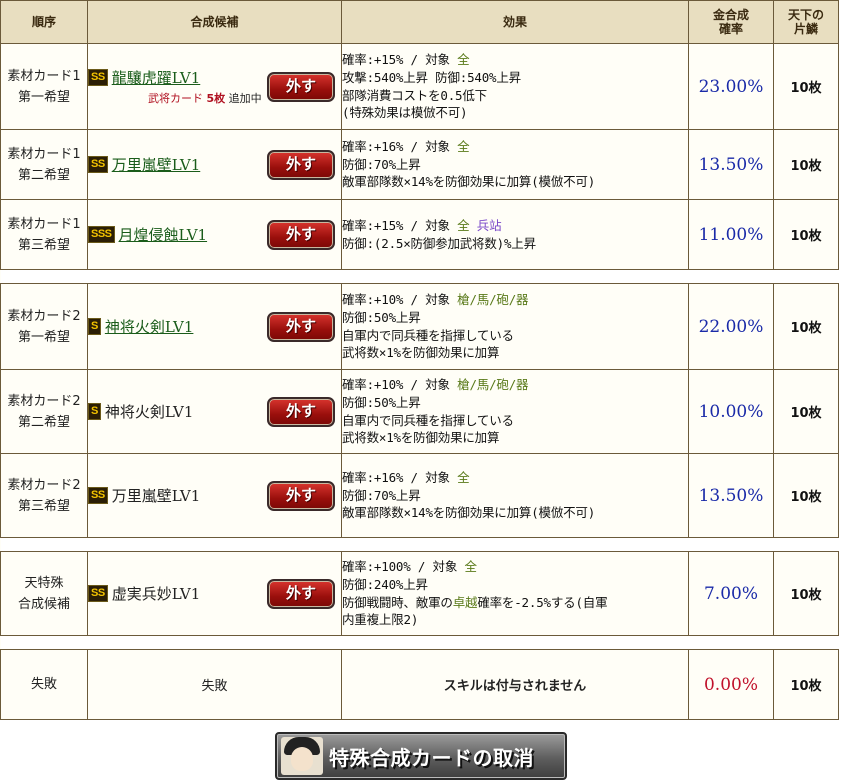  What do you see at coordinates (156, 164) in the screenshot?
I see `skill-name: 万里嵐壁LV1` at bounding box center [156, 164].